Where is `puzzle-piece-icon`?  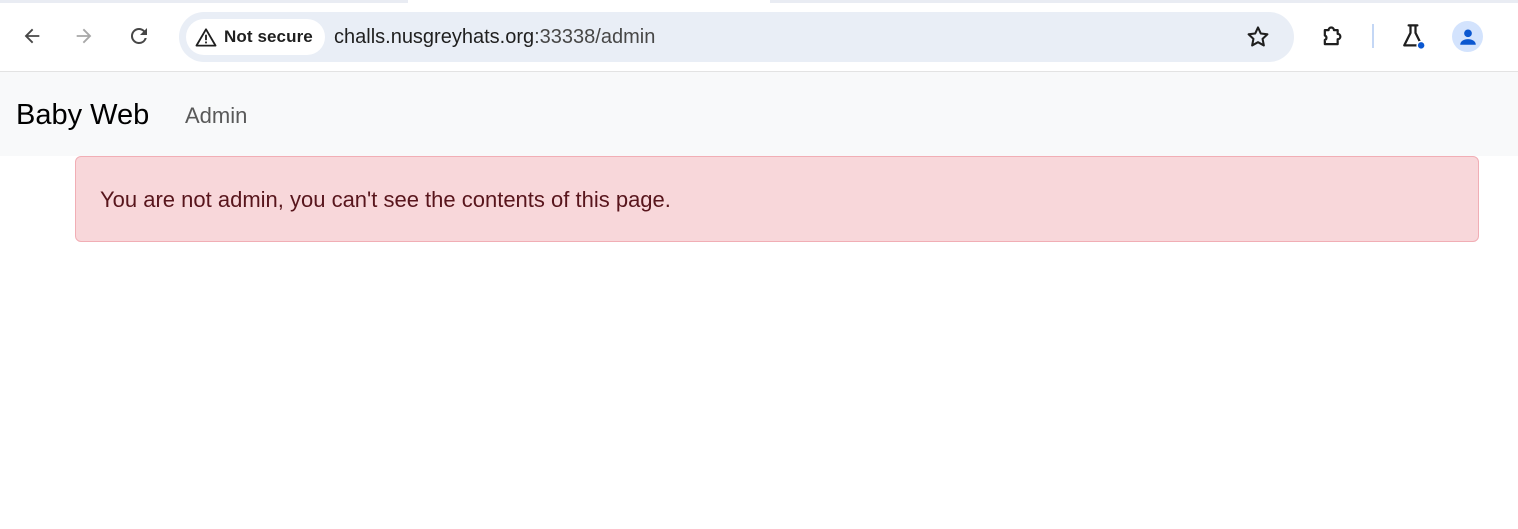 puzzle-piece-icon is located at coordinates (1332, 36).